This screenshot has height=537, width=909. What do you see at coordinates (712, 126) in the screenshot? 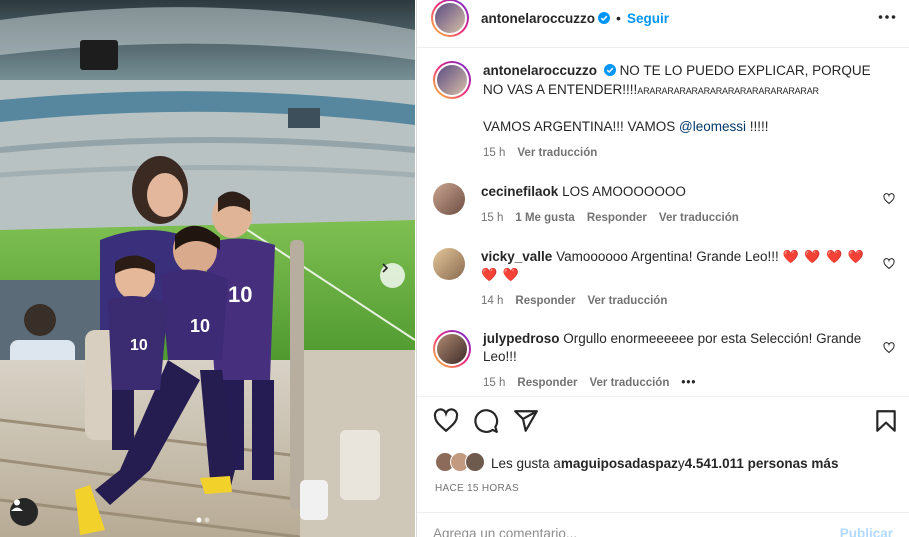
I see `mention-link: @leomessi` at bounding box center [712, 126].